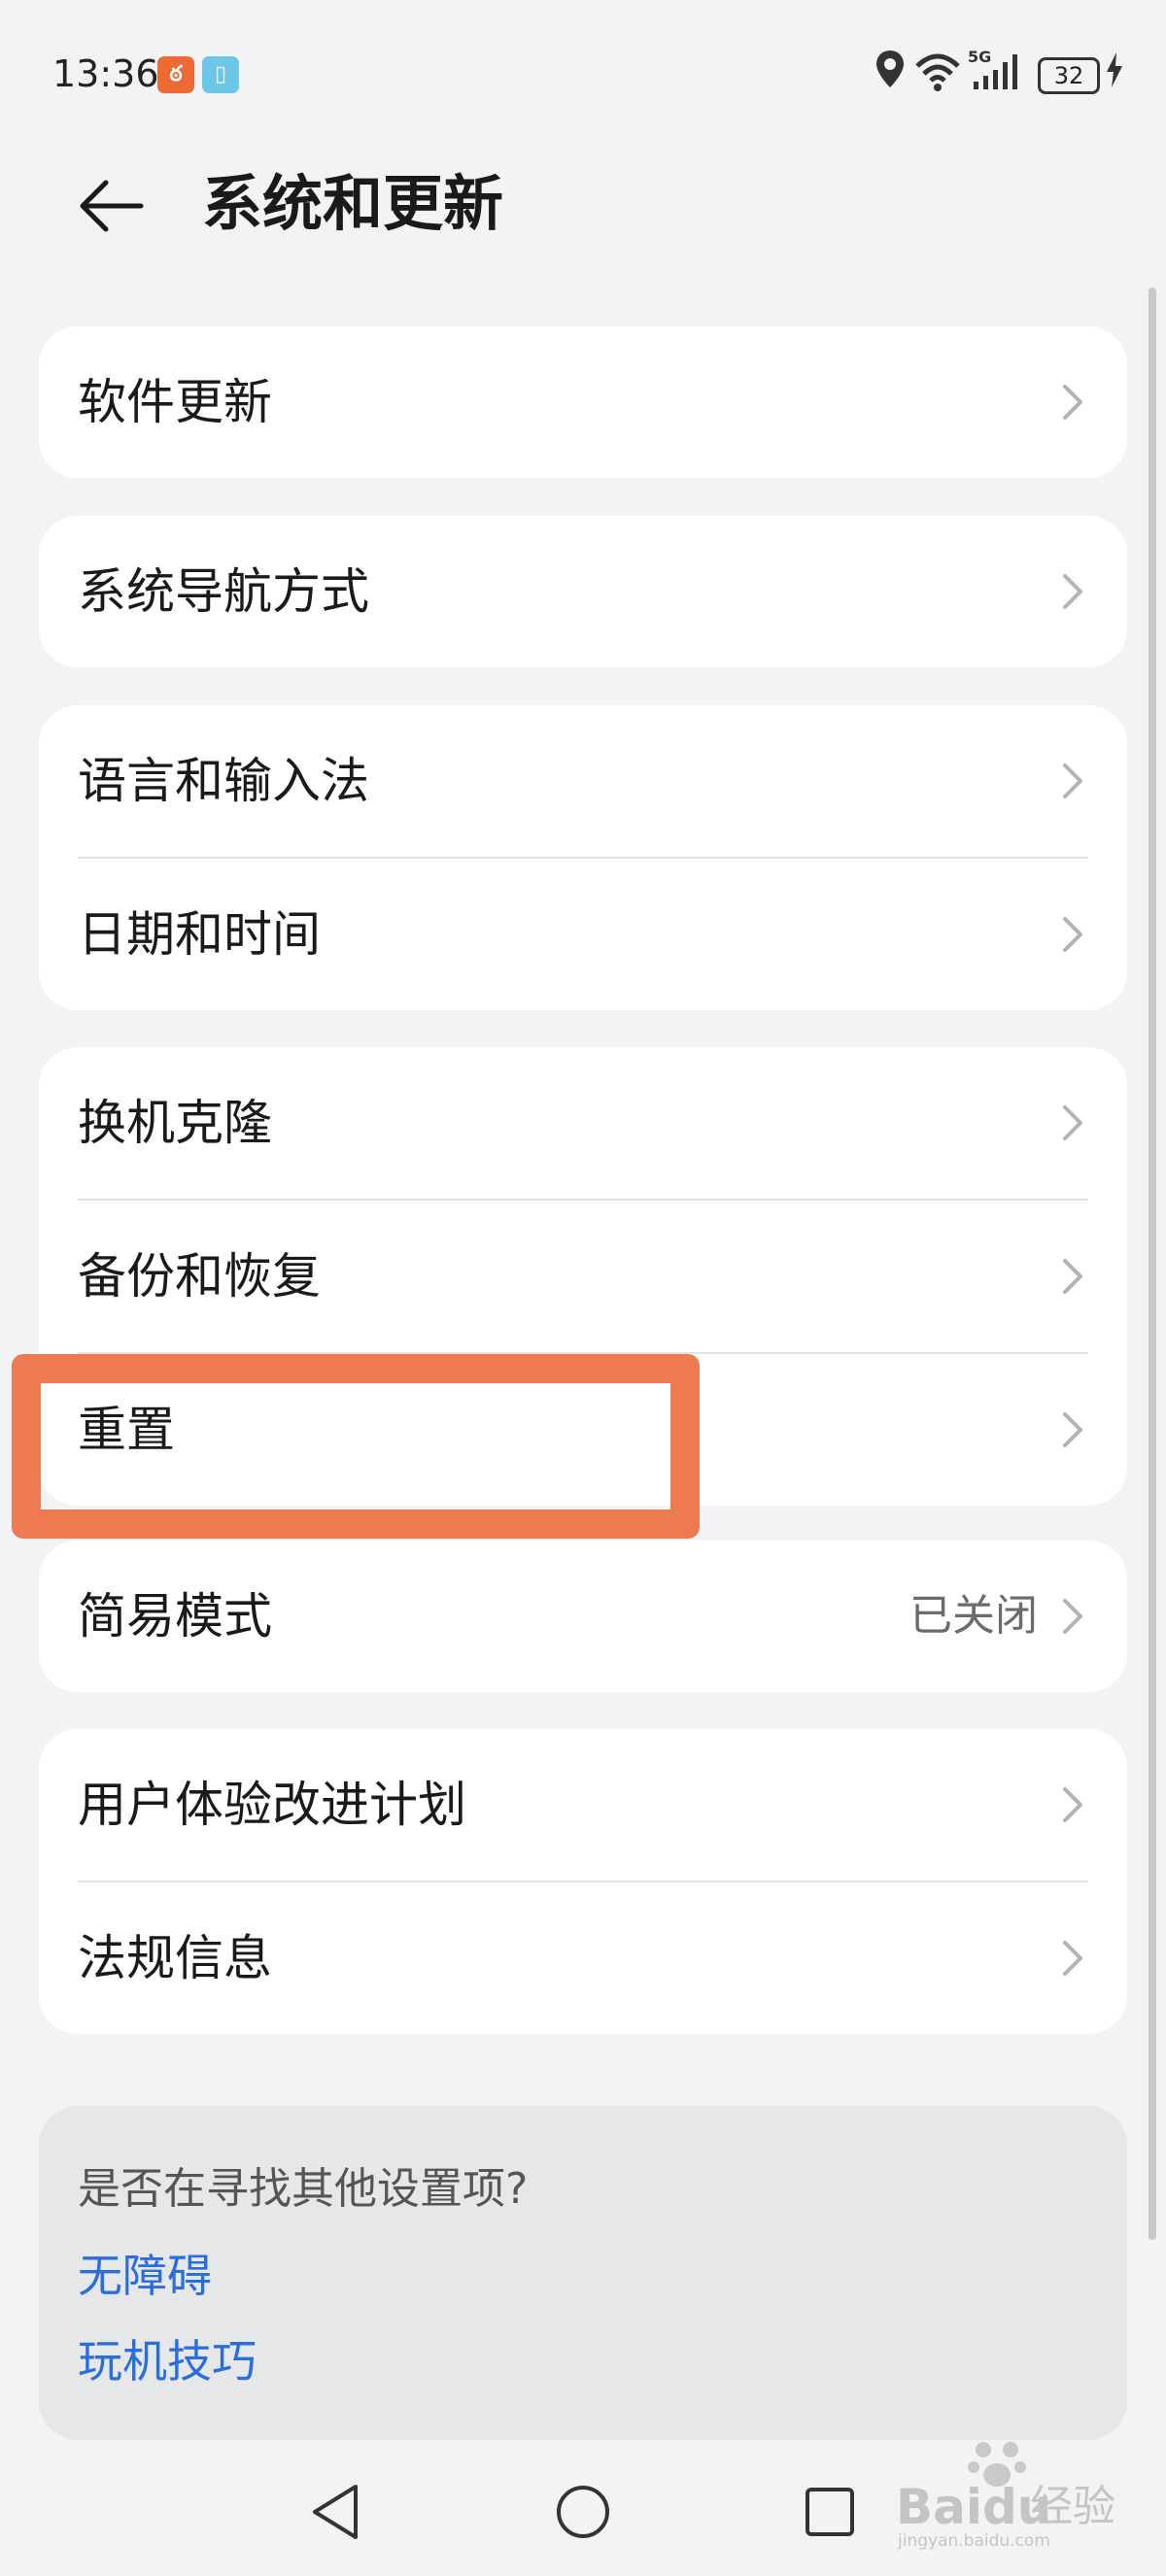 The height and width of the screenshot is (2576, 1166). I want to click on watermark-product: 经验, so click(1072, 2506).